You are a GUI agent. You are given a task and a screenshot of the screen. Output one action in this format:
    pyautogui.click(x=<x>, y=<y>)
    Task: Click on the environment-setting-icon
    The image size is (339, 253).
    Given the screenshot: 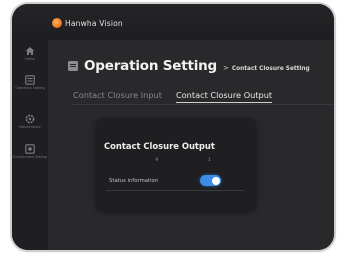 What is the action you would take?
    pyautogui.click(x=30, y=149)
    